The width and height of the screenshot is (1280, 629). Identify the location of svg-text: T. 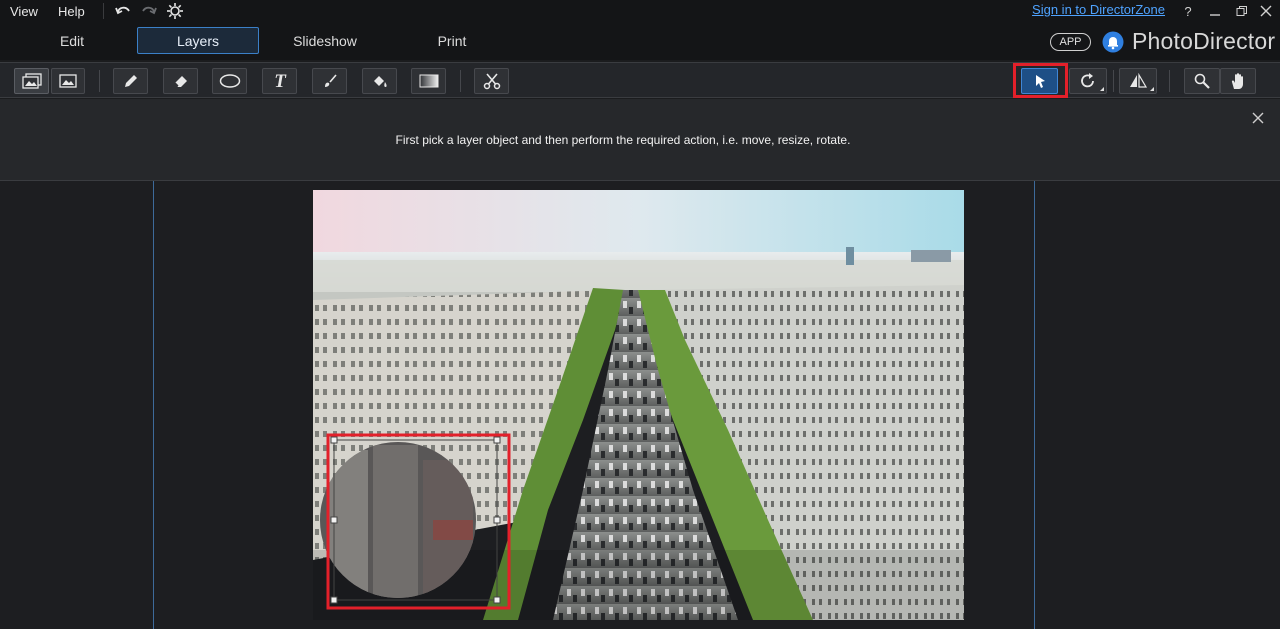
(280, 81).